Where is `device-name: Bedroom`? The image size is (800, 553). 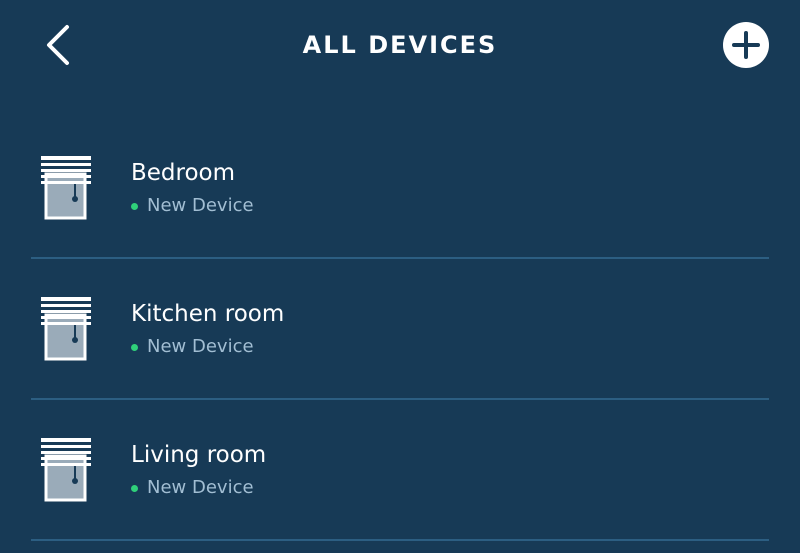
device-name: Bedroom is located at coordinates (183, 173).